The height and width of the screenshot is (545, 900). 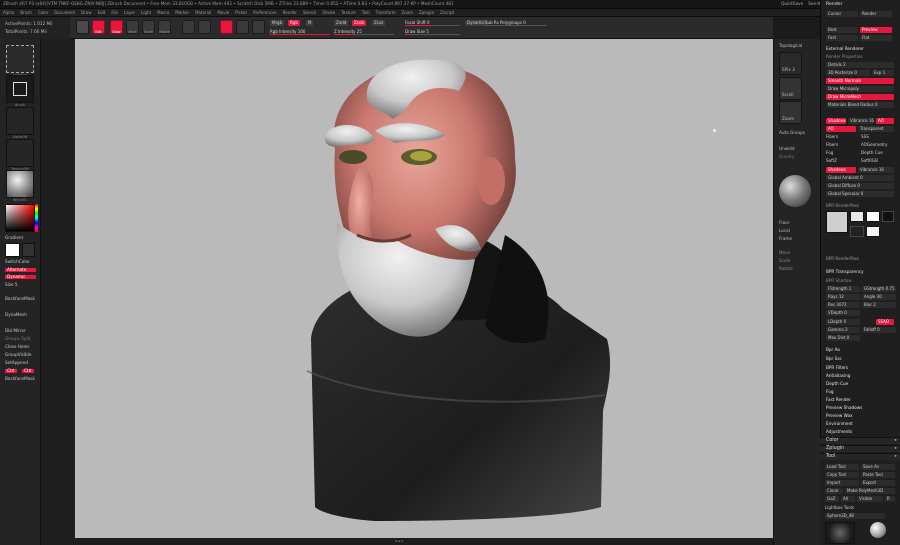 I want to click on render-button: Render, so click(x=876, y=14).